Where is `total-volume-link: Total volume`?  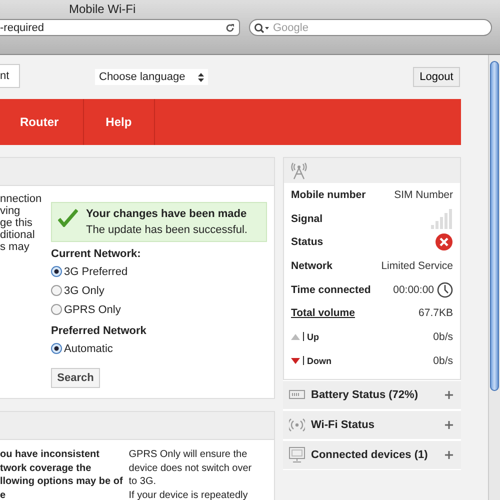
total-volume-link: Total volume is located at coordinates (323, 313).